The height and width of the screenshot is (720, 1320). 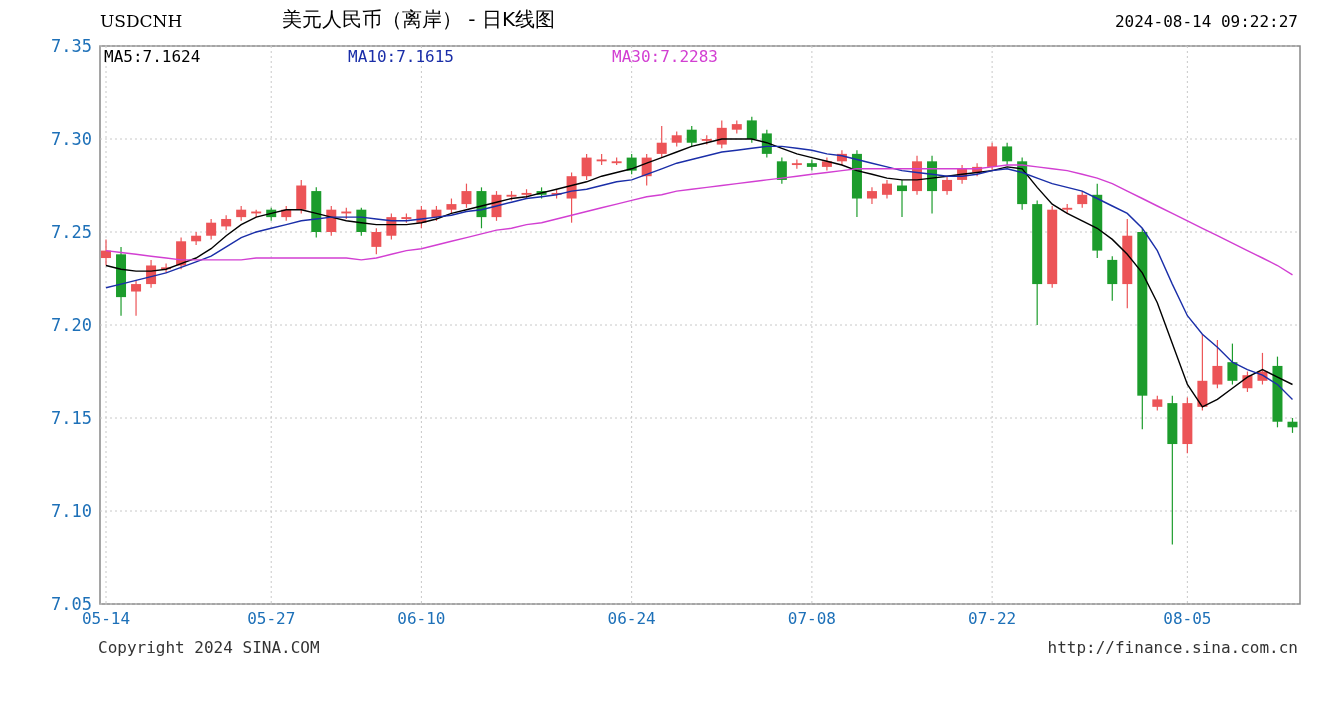 I want to click on x-axis-label: 06-24, so click(x=631, y=618).